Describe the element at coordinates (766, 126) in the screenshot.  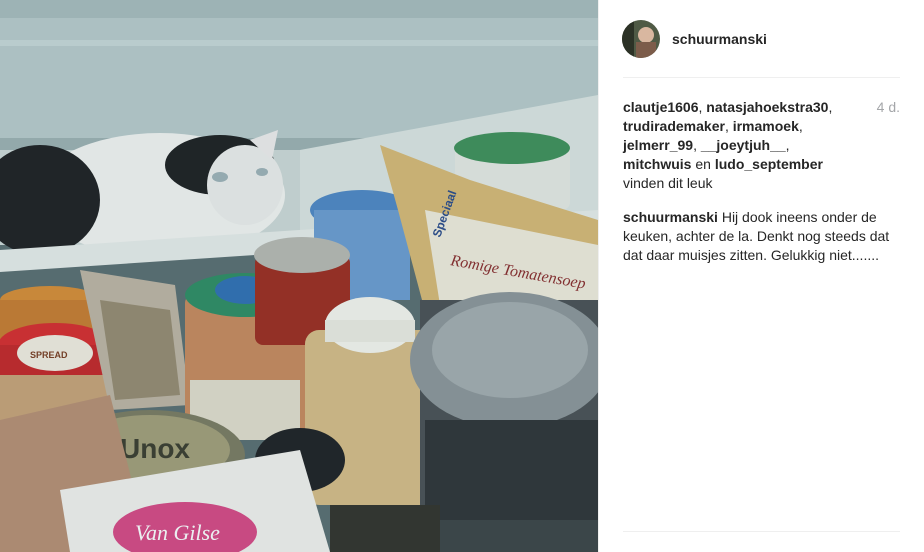
I see `liker-link: irmamoek` at that location.